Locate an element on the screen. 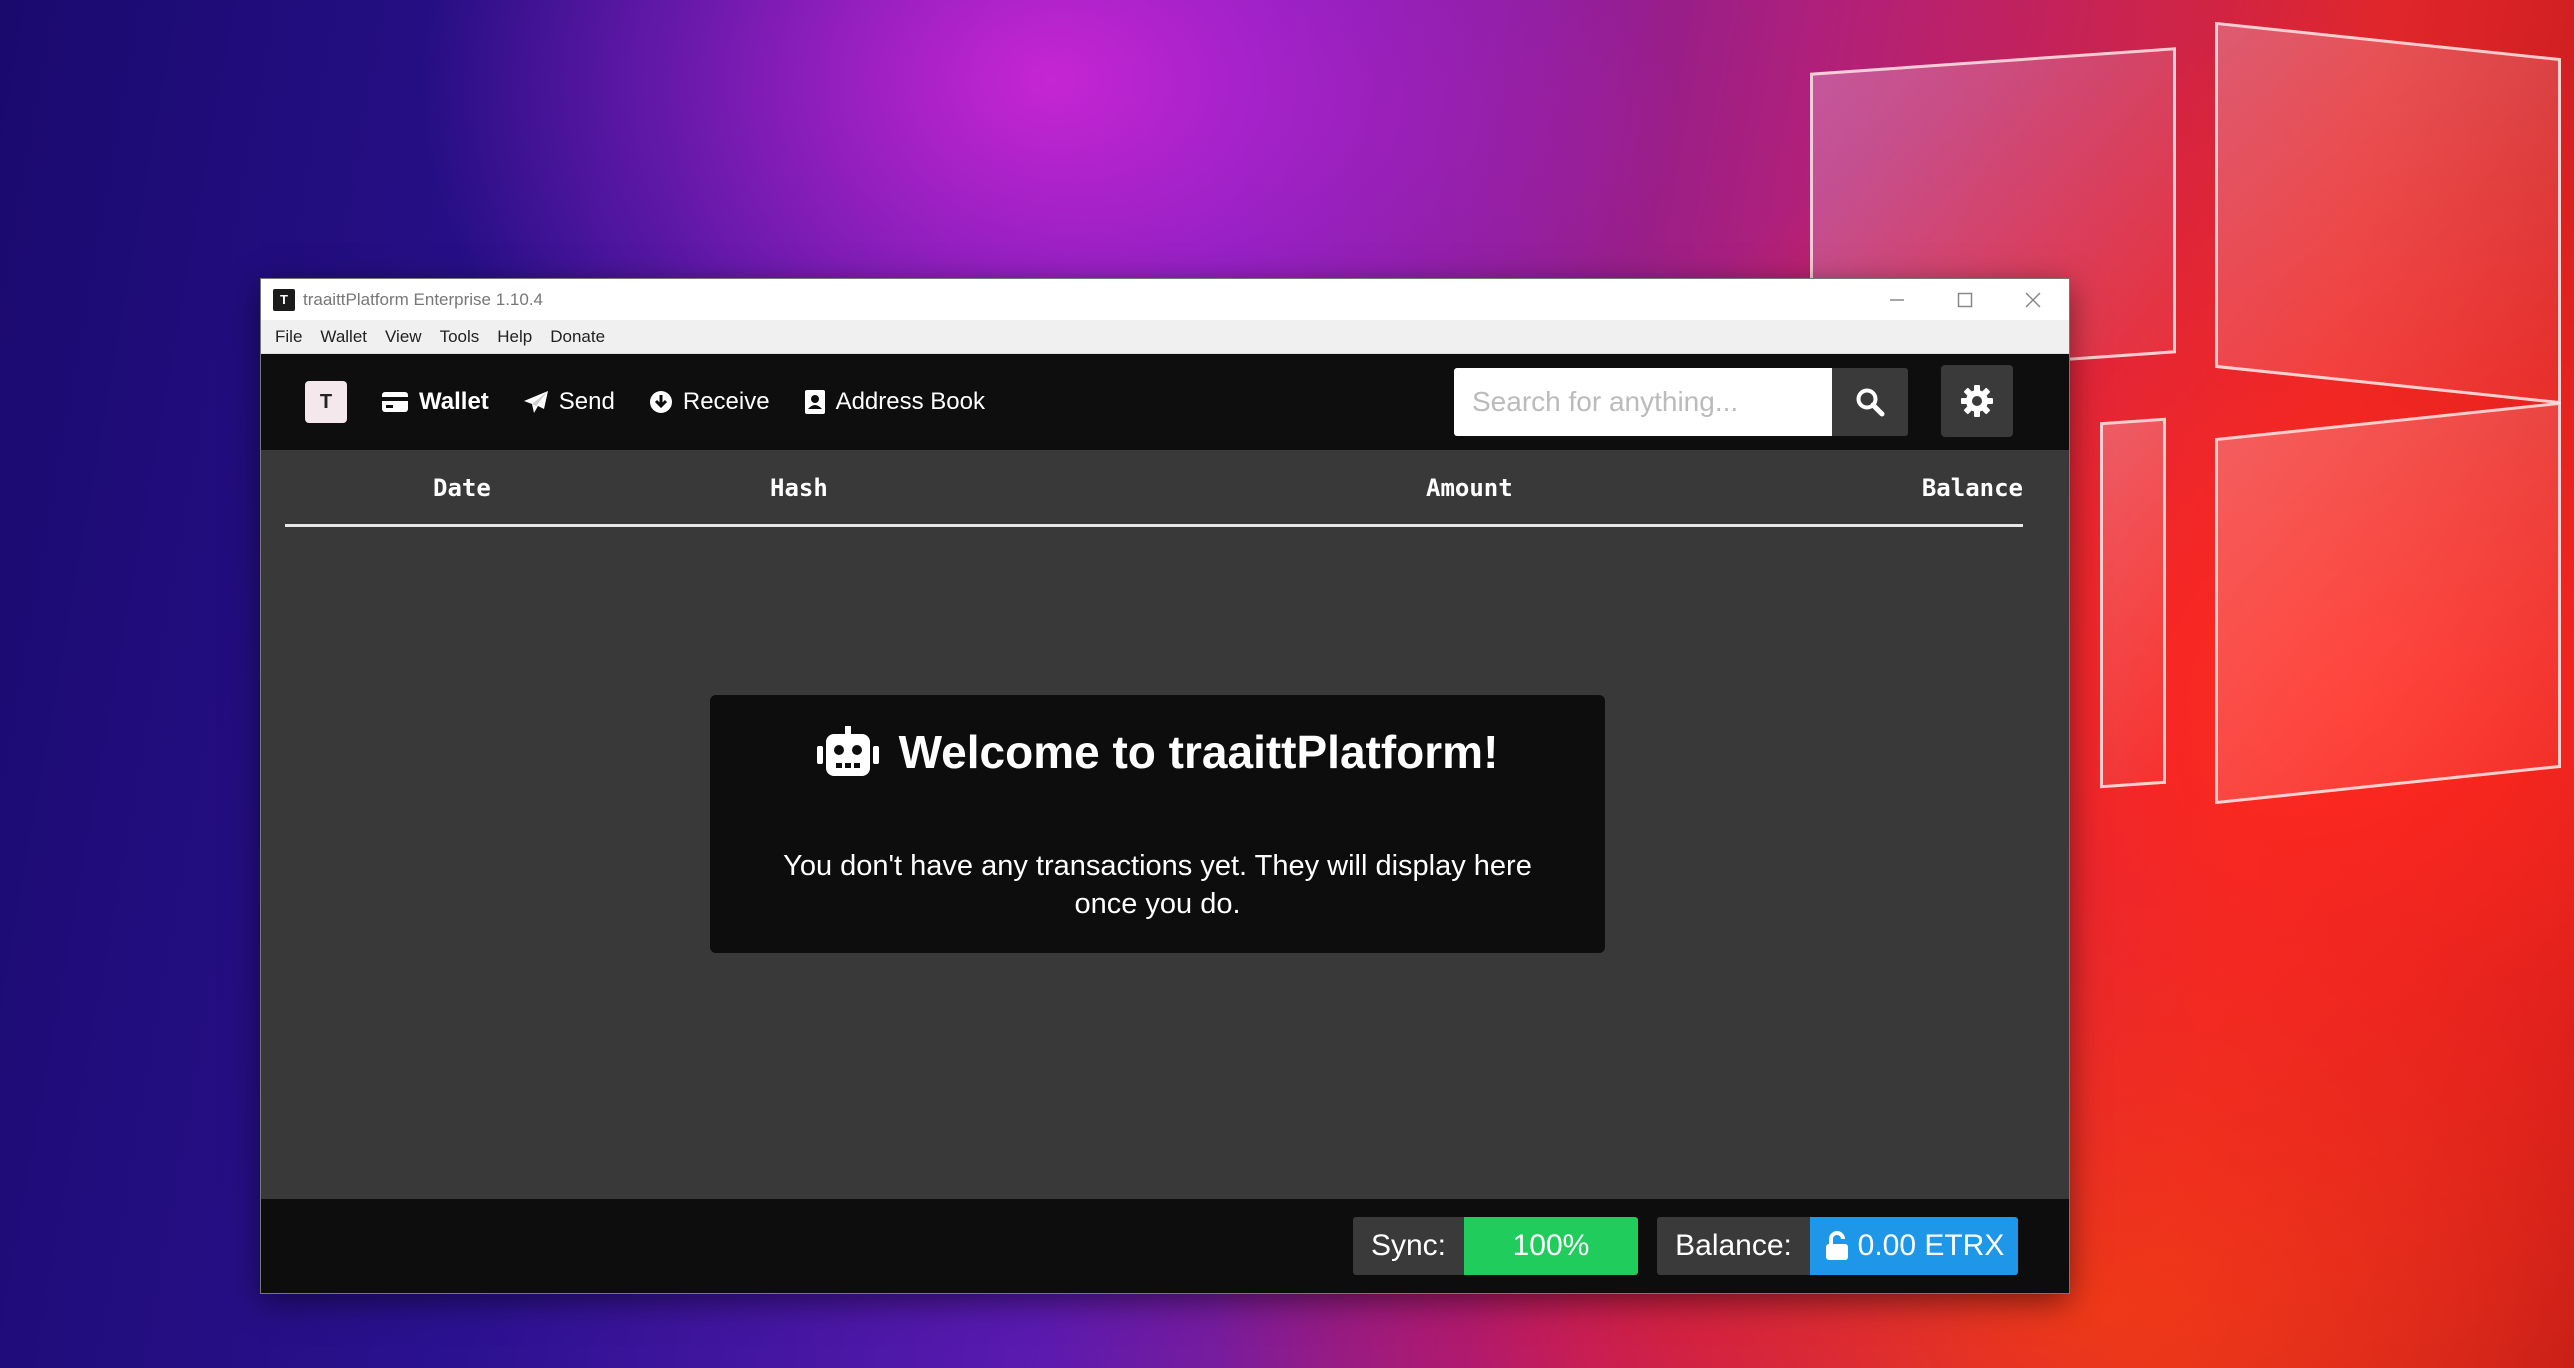 Image resolution: width=2574 pixels, height=1368 pixels. menu-bar: File Wallet View Tools Help Donate is located at coordinates (1165, 337).